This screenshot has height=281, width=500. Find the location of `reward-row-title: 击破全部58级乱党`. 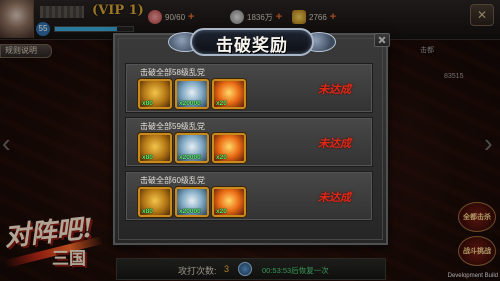

reward-row-title: 击破全部58级乱党 is located at coordinates (172, 72).